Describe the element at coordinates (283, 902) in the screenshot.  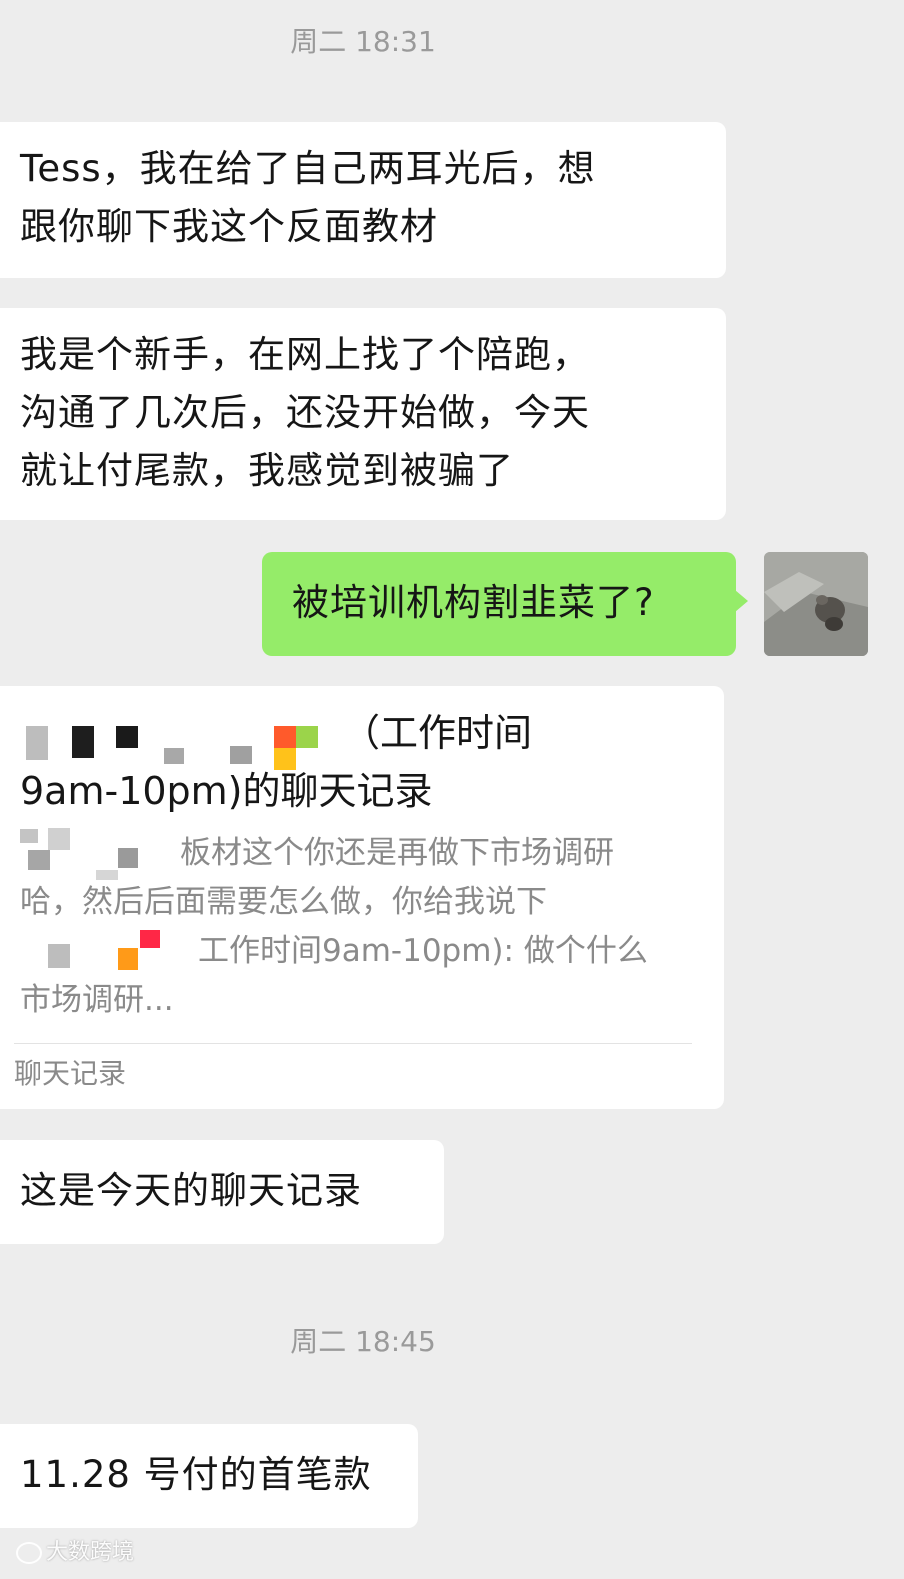
I see `preview-line-2: 哈，然后后面需要怎么做，你给我说下` at that location.